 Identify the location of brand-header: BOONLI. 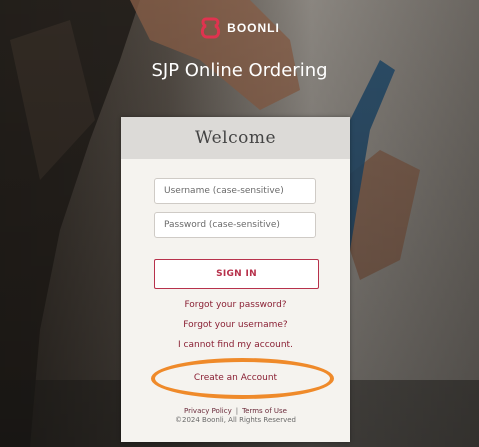
(239, 28).